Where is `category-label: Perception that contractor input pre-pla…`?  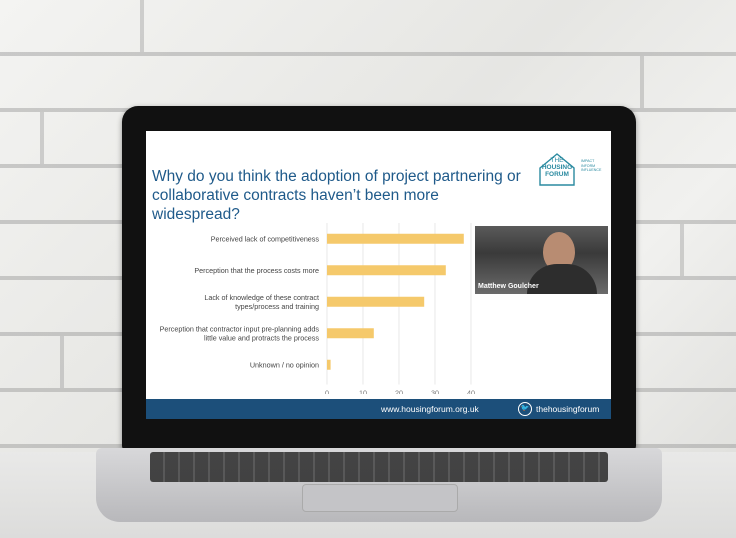
category-label: Perception that contractor input pre-pla… is located at coordinates (240, 333).